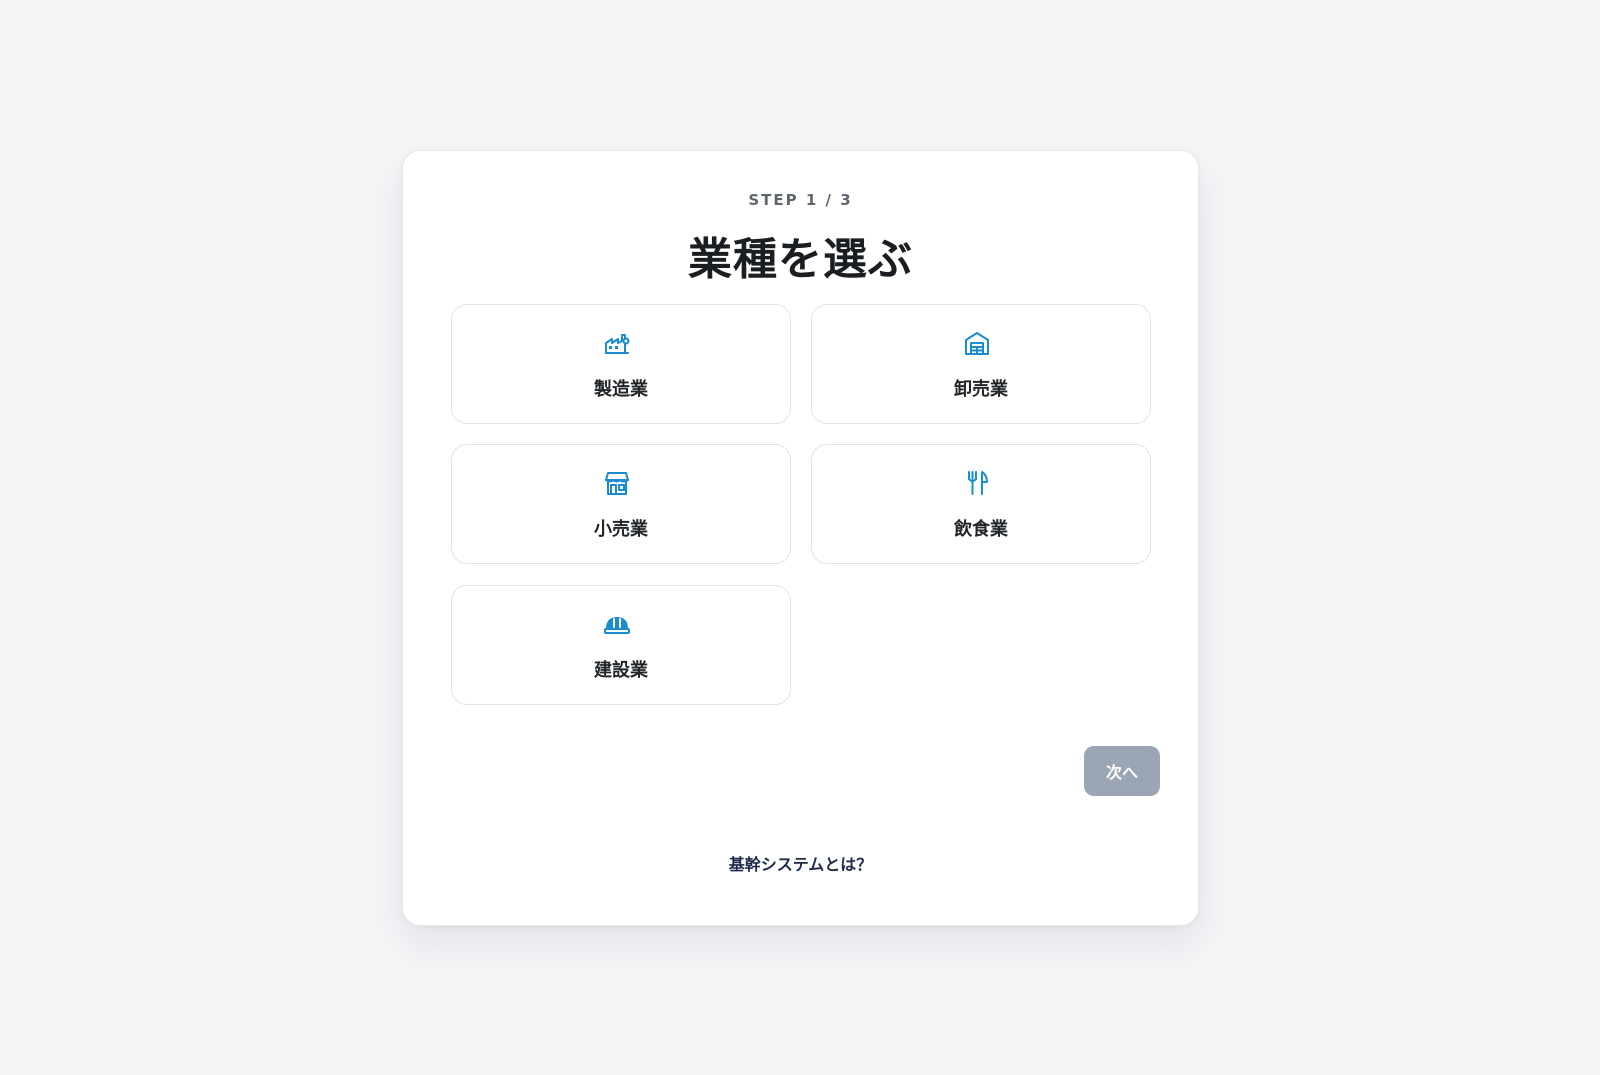 The width and height of the screenshot is (1600, 1075). Describe the element at coordinates (800, 259) in the screenshot. I see `page-title: 業種を選ぶ` at that location.